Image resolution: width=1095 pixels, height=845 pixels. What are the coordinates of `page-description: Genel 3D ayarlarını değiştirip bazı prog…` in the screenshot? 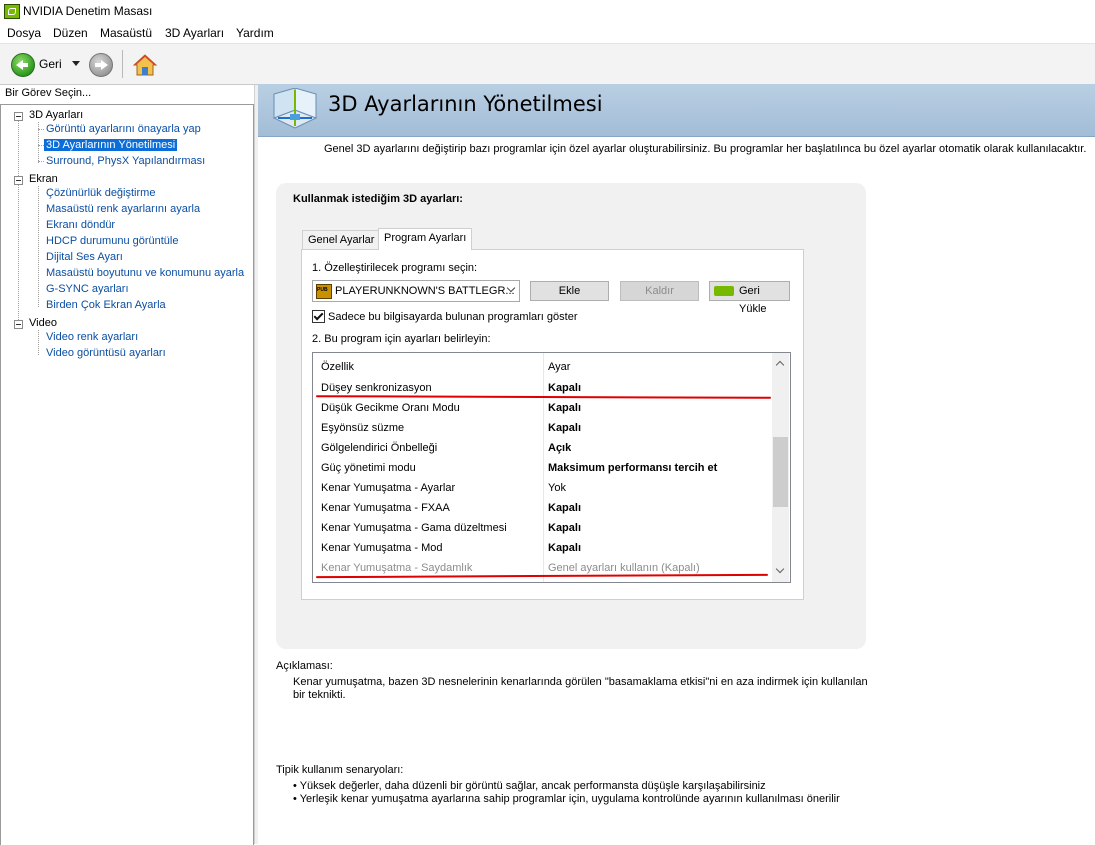 It's located at (705, 149).